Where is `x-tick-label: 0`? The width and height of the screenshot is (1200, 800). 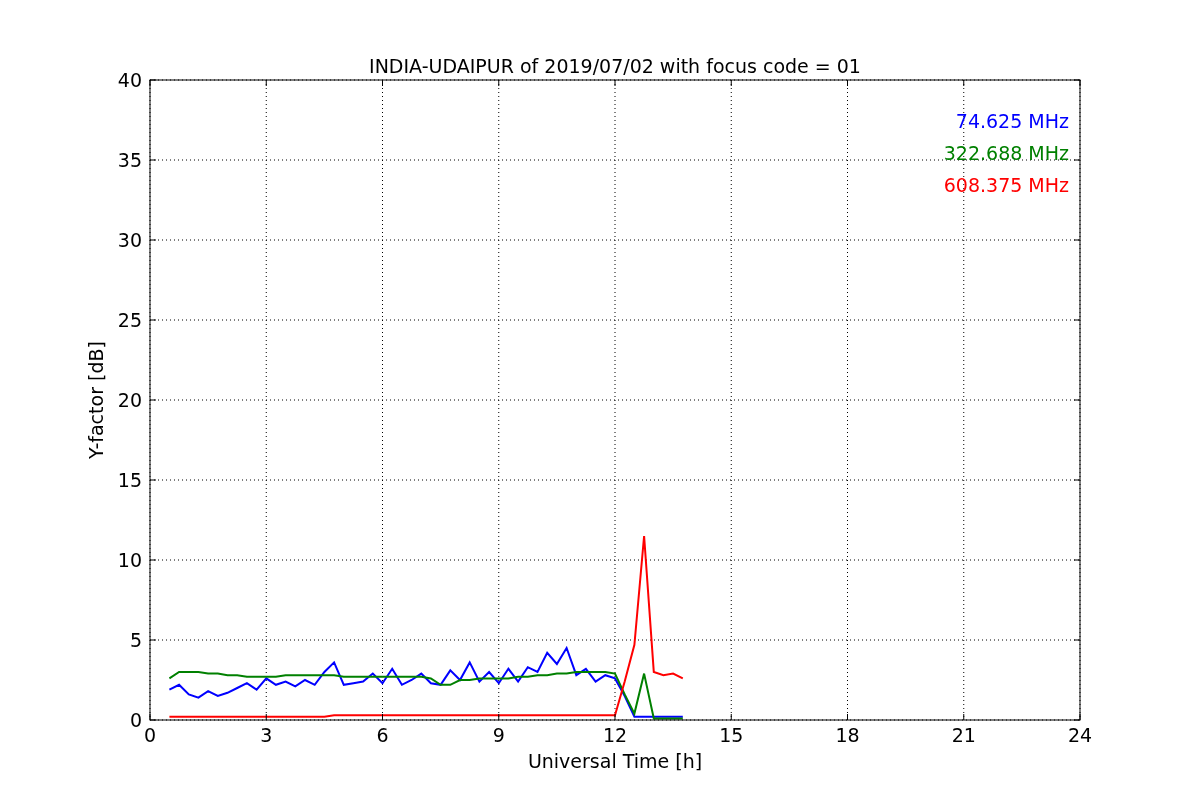
x-tick-label: 0 is located at coordinates (150, 735).